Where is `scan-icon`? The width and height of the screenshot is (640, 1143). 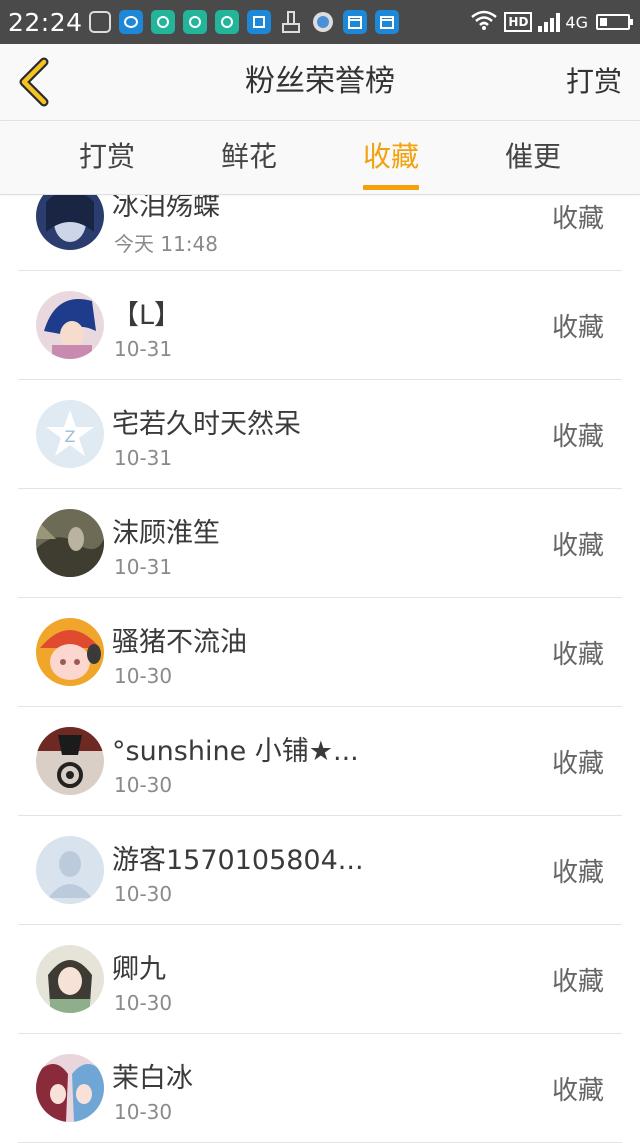 scan-icon is located at coordinates (258, 22).